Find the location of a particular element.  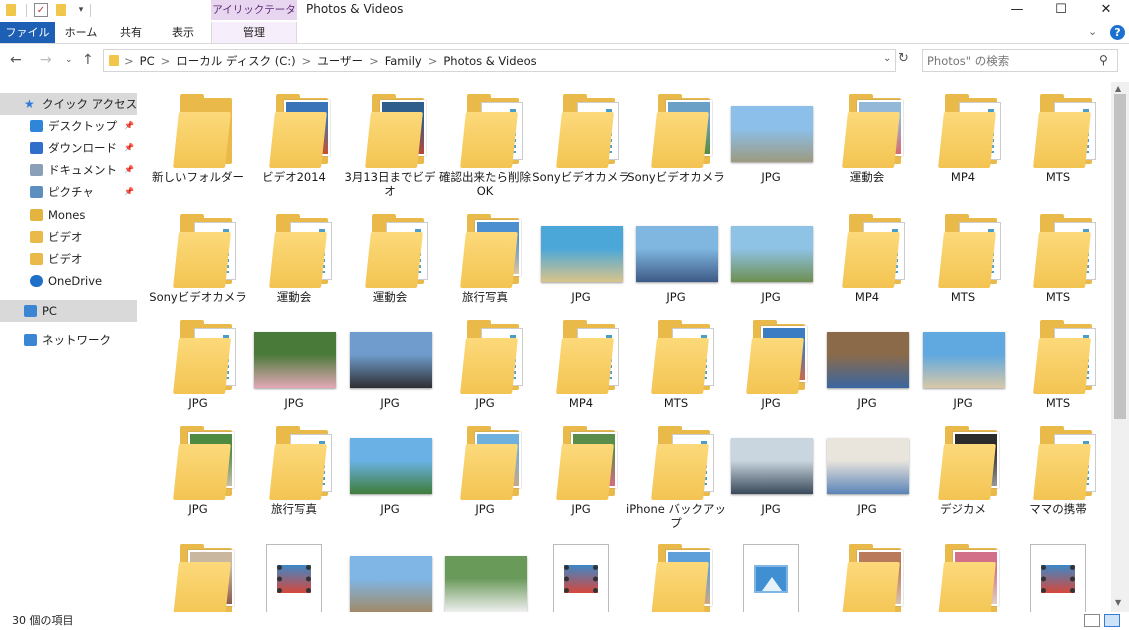

customize-toolbar-chevron-icon: ▾ is located at coordinates (81, 10).